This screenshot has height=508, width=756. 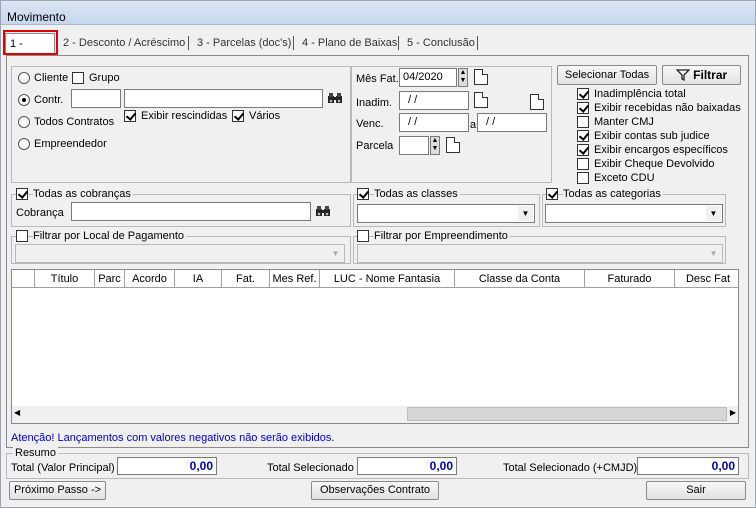 What do you see at coordinates (640, 94) in the screenshot?
I see `option-label: Inadimplência total` at bounding box center [640, 94].